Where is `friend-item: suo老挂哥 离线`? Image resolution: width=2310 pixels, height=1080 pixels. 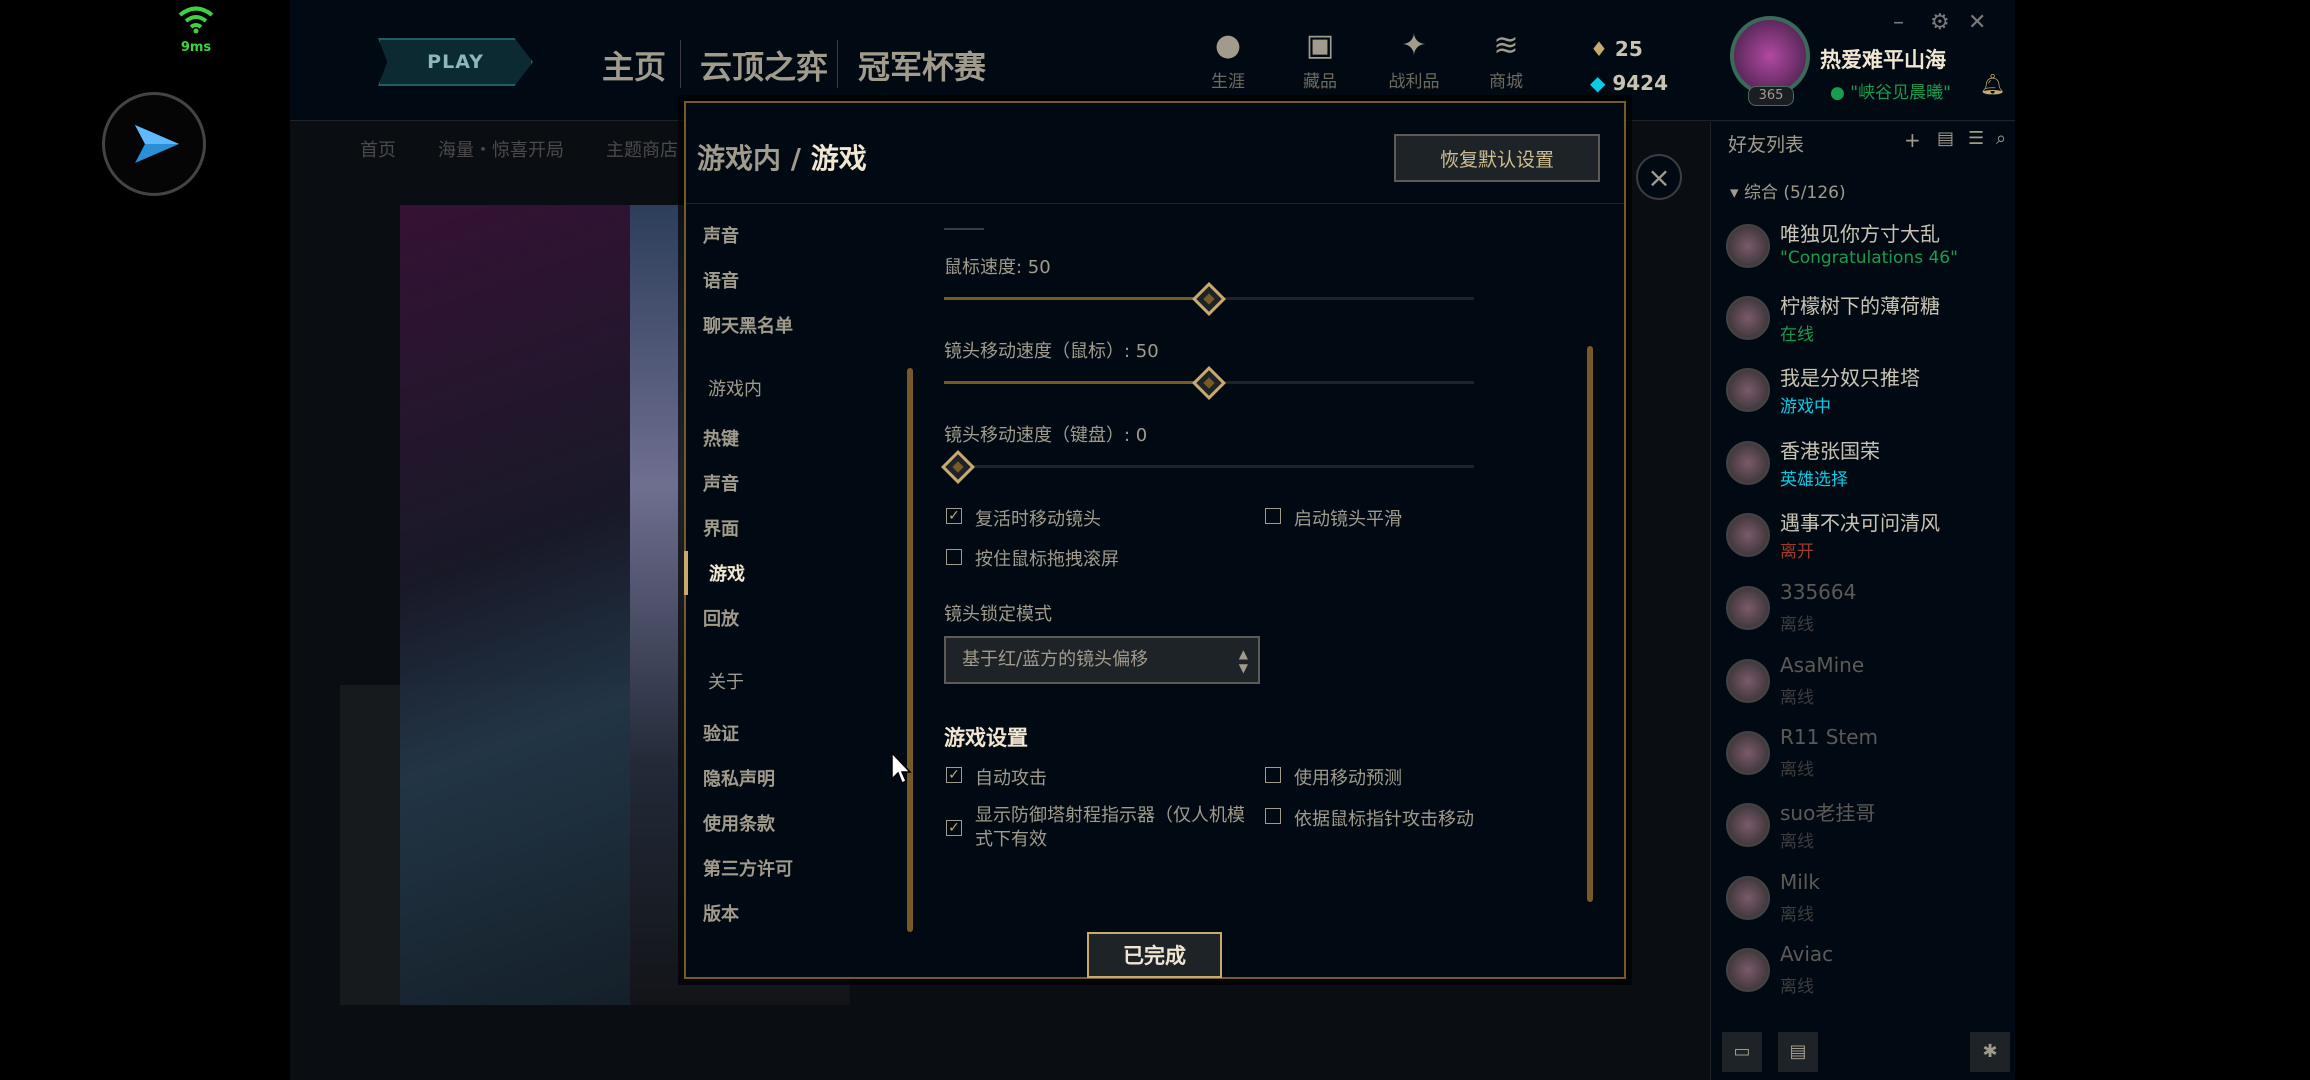
friend-item: suo老挂哥 离线 is located at coordinates (1861, 829).